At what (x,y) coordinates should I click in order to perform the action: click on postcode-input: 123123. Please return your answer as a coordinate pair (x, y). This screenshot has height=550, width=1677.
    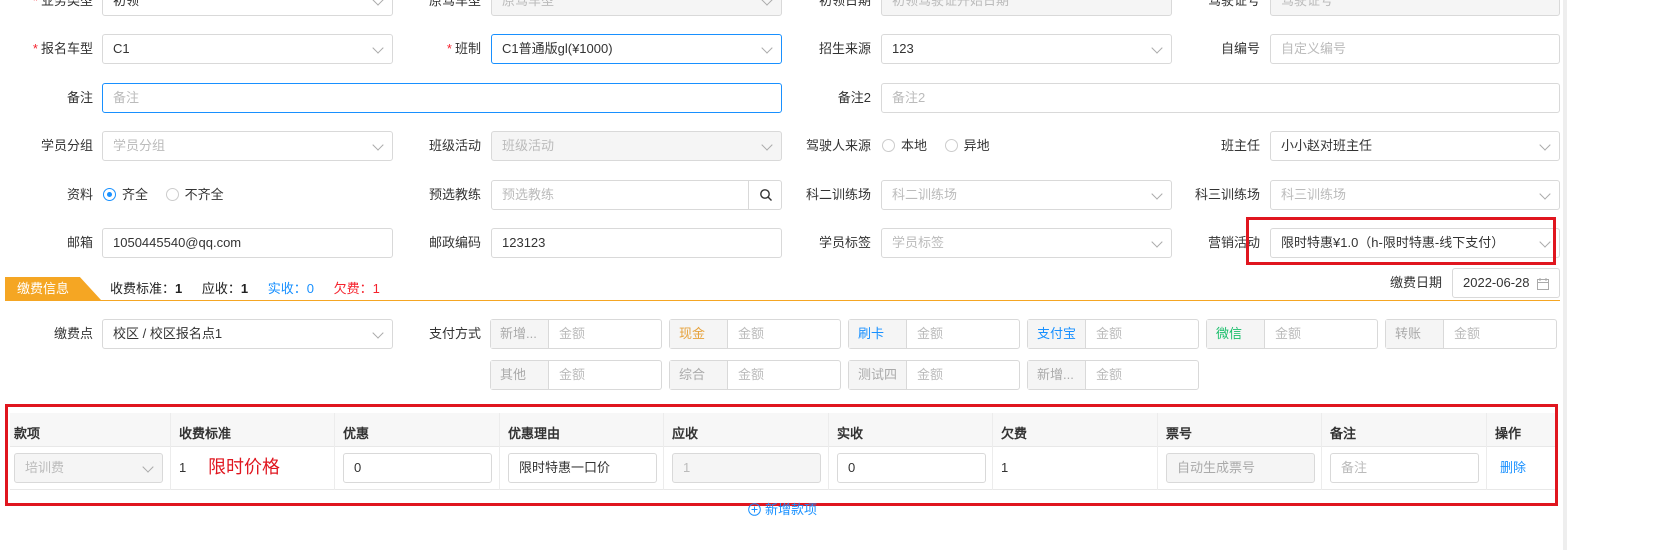
    Looking at the image, I should click on (636, 243).